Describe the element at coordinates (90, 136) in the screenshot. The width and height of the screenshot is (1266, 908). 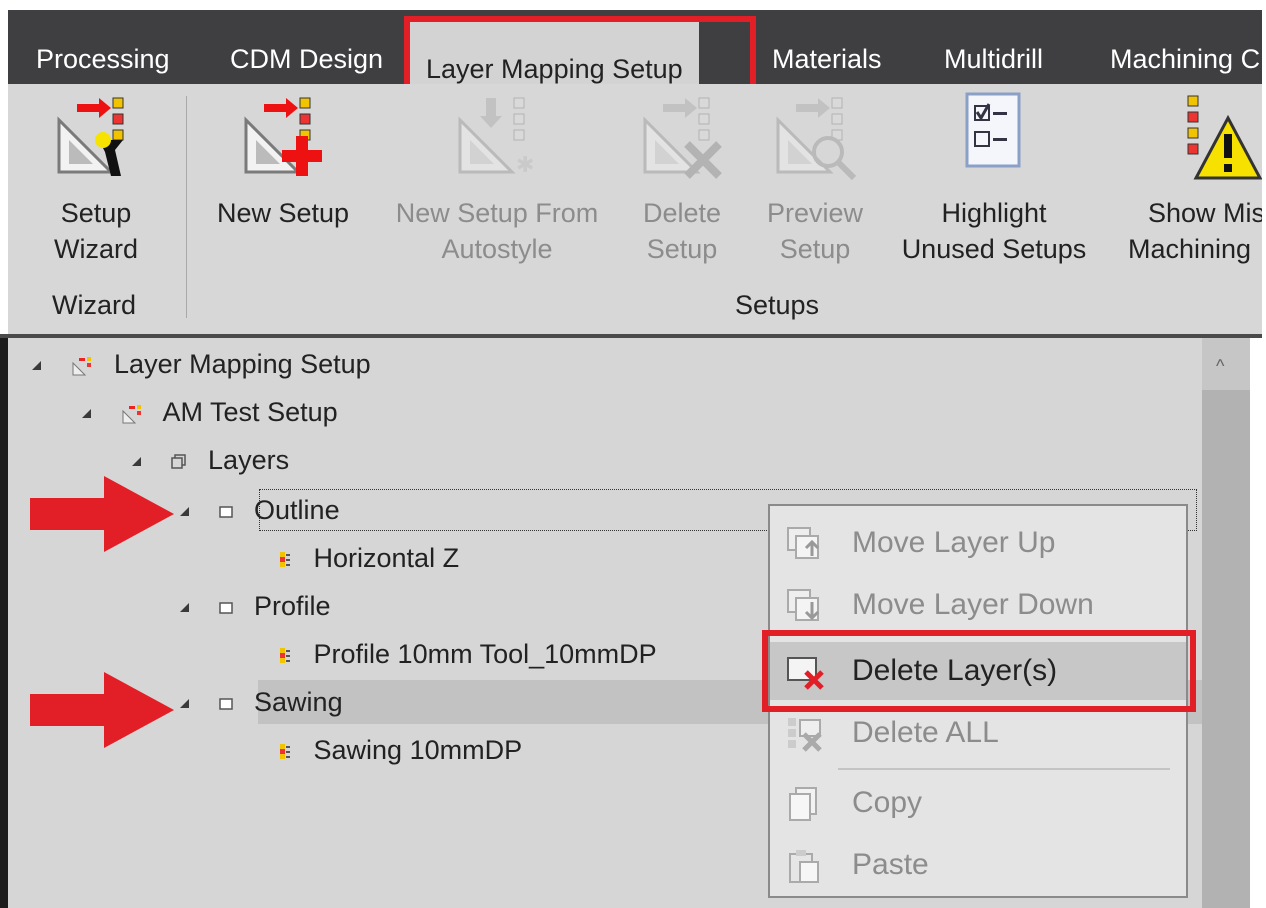
I see `setup-wizard-icon` at that location.